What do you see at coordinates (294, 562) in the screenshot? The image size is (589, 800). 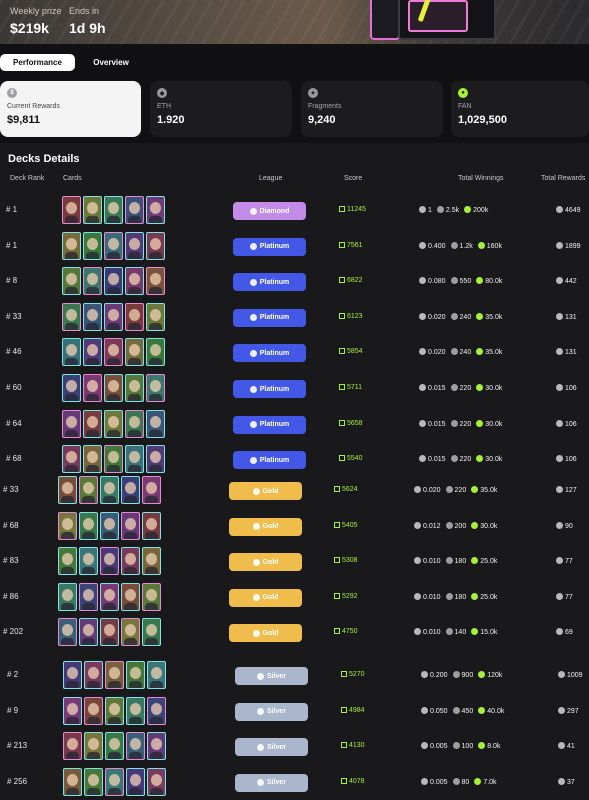 I see `table-row: # 83 Gold 5308 0.010 180 25.0k 77` at bounding box center [294, 562].